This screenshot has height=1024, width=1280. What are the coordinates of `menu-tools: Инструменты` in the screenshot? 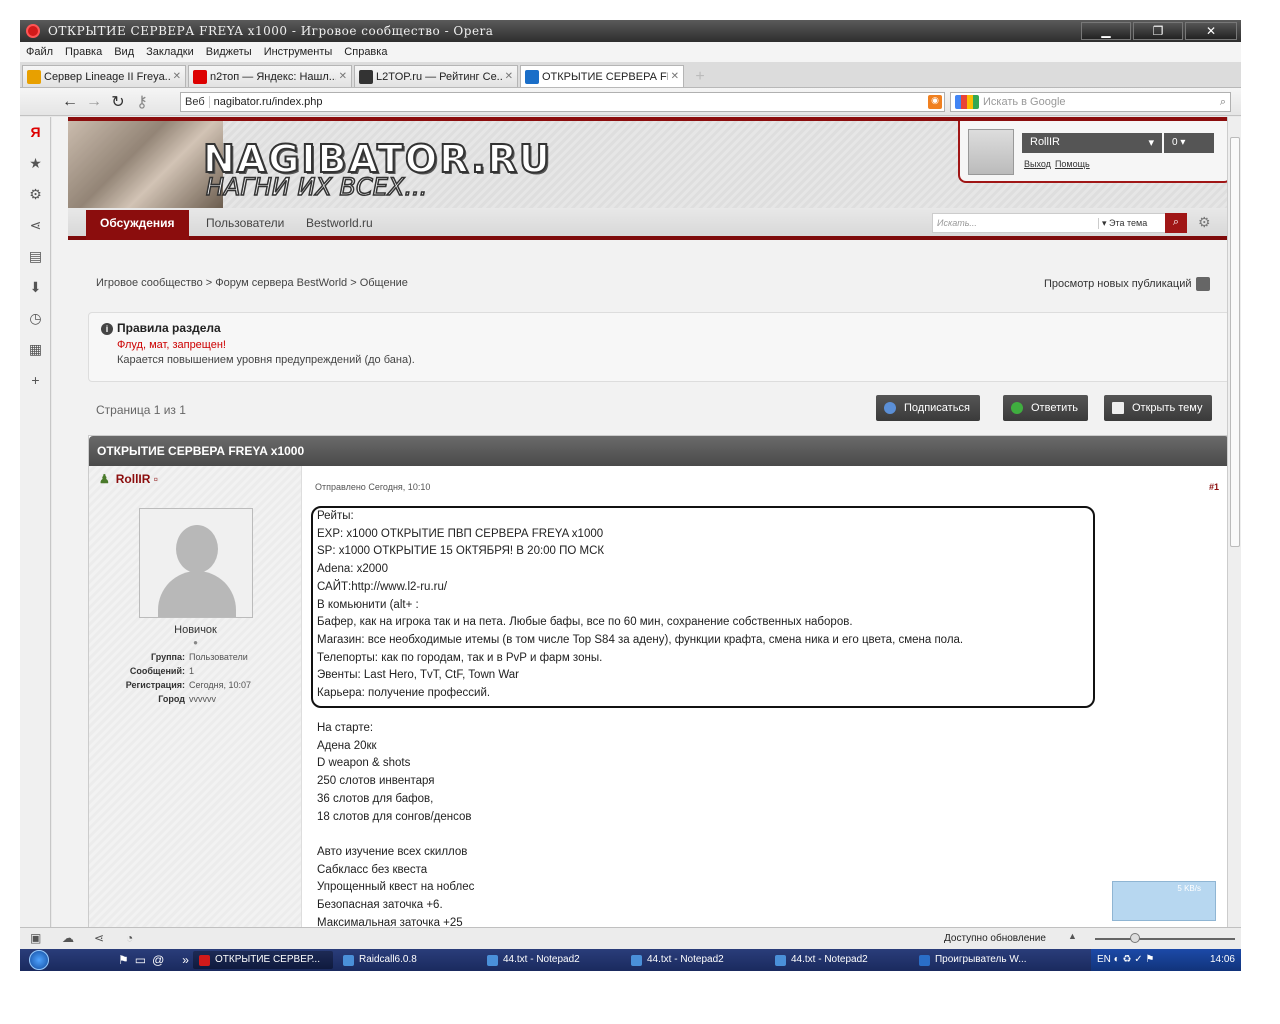 It's located at (298, 52).